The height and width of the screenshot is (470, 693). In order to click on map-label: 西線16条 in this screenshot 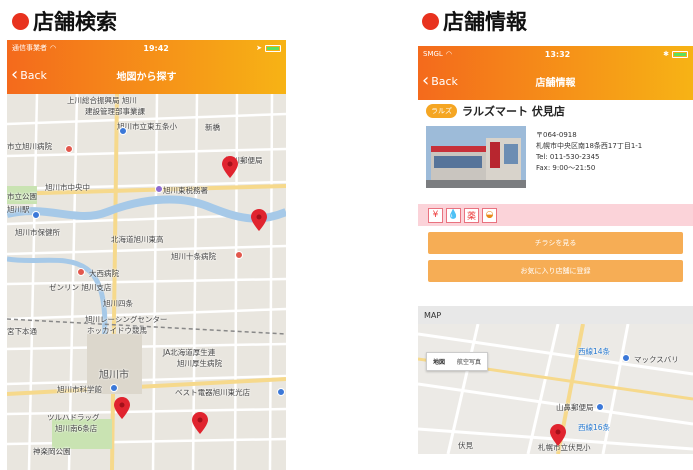, I will do `click(594, 427)`.